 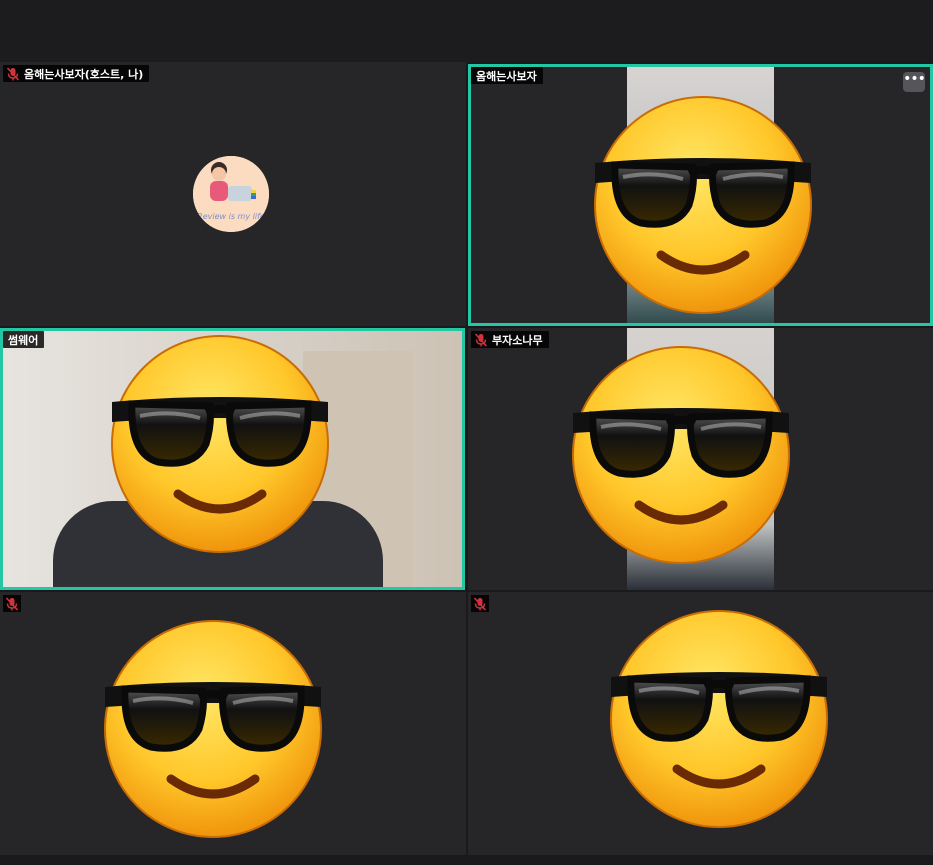 I want to click on participant-name-label: 부자소나무, so click(x=510, y=339).